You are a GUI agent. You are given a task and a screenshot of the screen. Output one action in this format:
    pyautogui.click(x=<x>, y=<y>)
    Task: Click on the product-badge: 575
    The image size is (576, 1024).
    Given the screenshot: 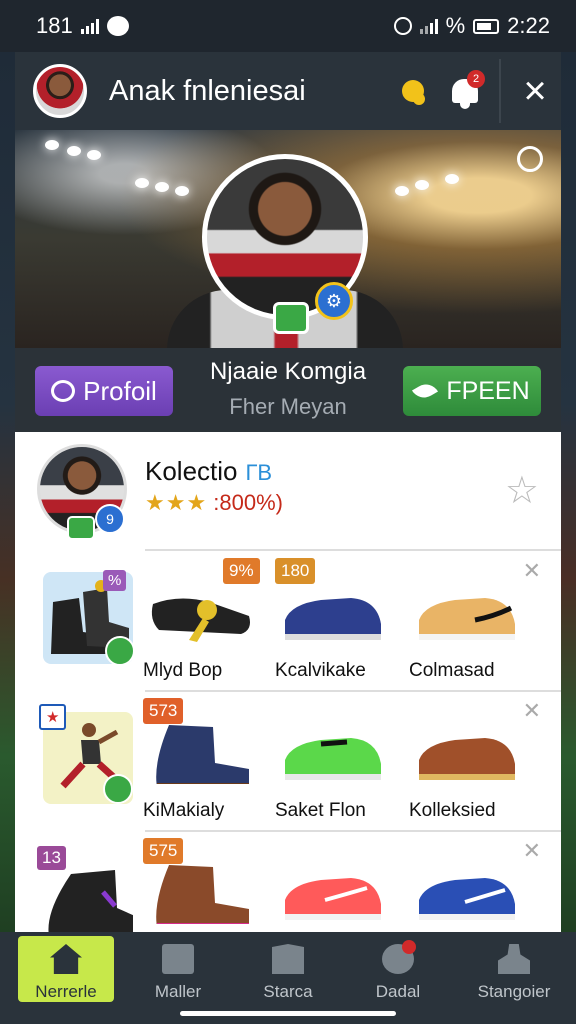 What is the action you would take?
    pyautogui.click(x=163, y=851)
    